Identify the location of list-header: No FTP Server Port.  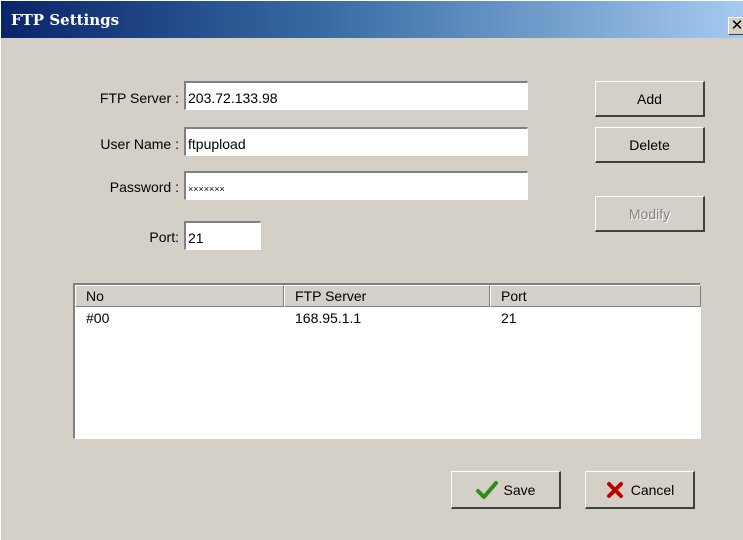
(388, 296).